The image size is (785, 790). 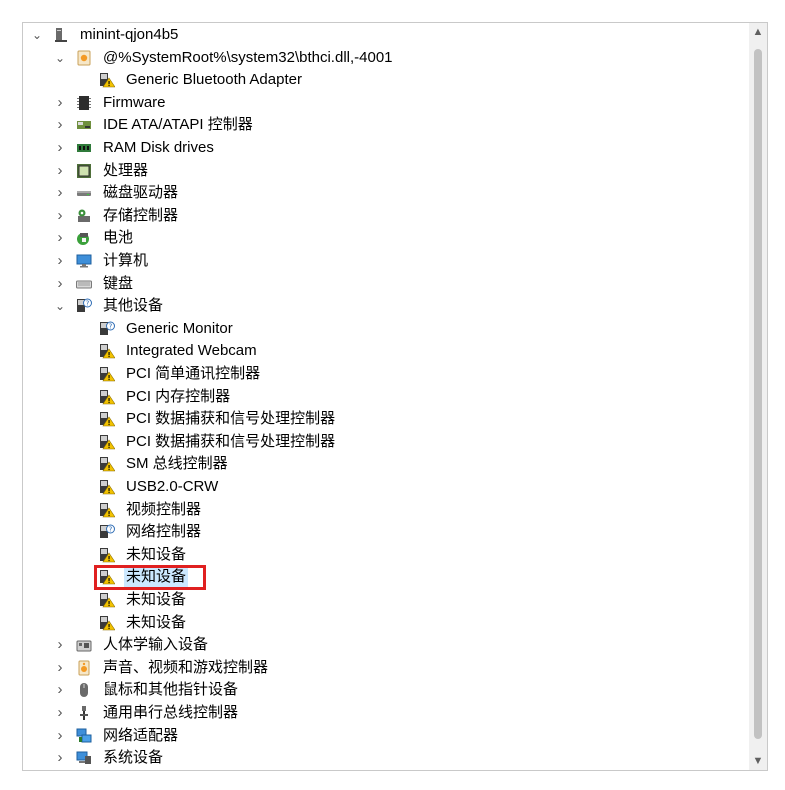 What do you see at coordinates (383, 306) in the screenshot?
I see `tree-item: ⌄? 其他设备` at bounding box center [383, 306].